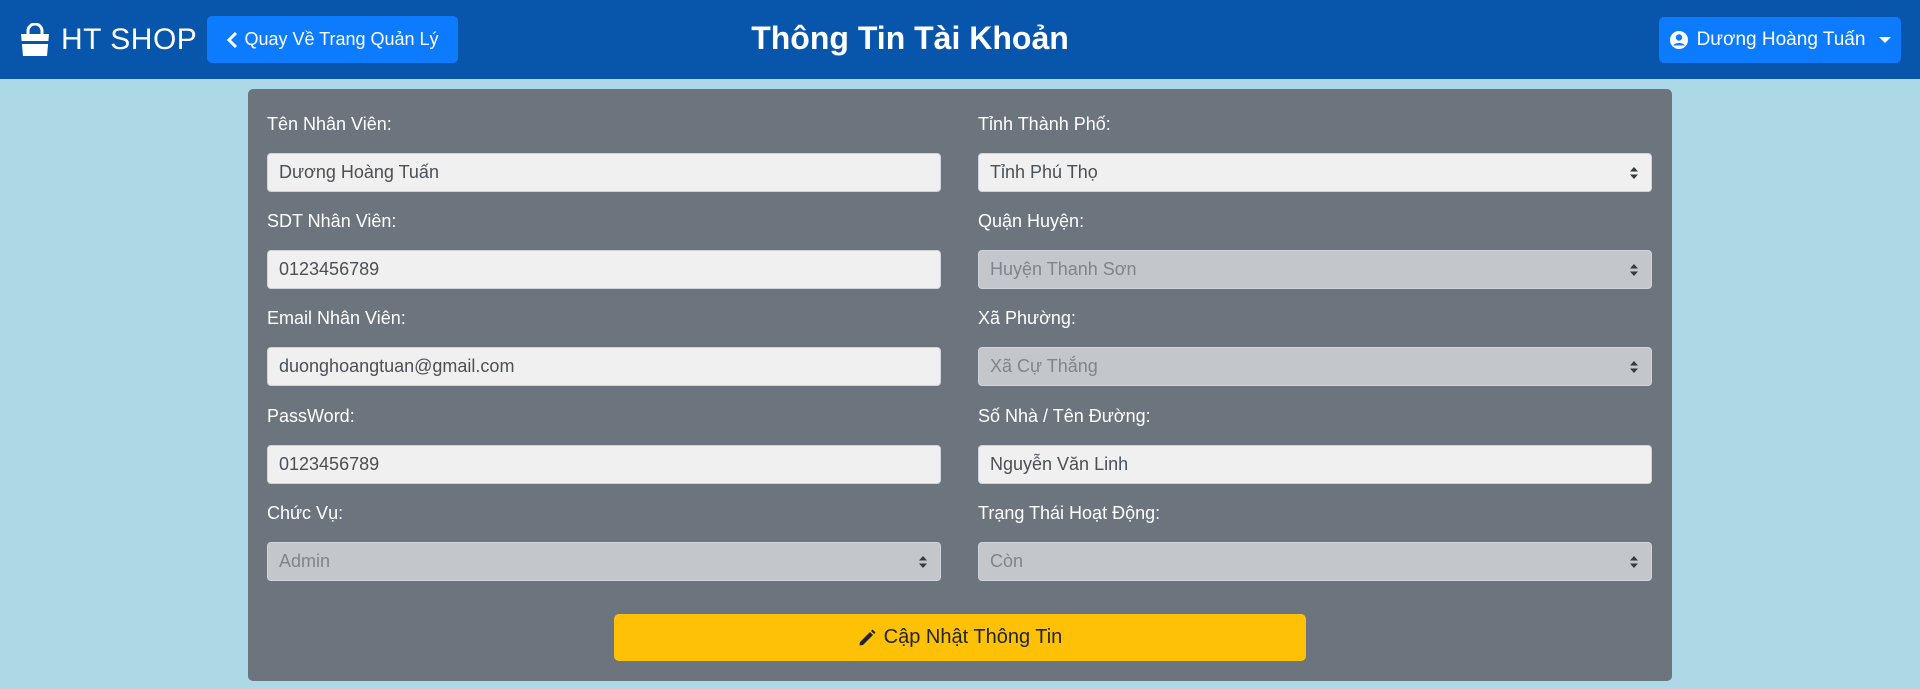 Image resolution: width=1920 pixels, height=689 pixels. Describe the element at coordinates (1315, 464) in the screenshot. I see `street-input: Nguyễn Văn Linh` at that location.